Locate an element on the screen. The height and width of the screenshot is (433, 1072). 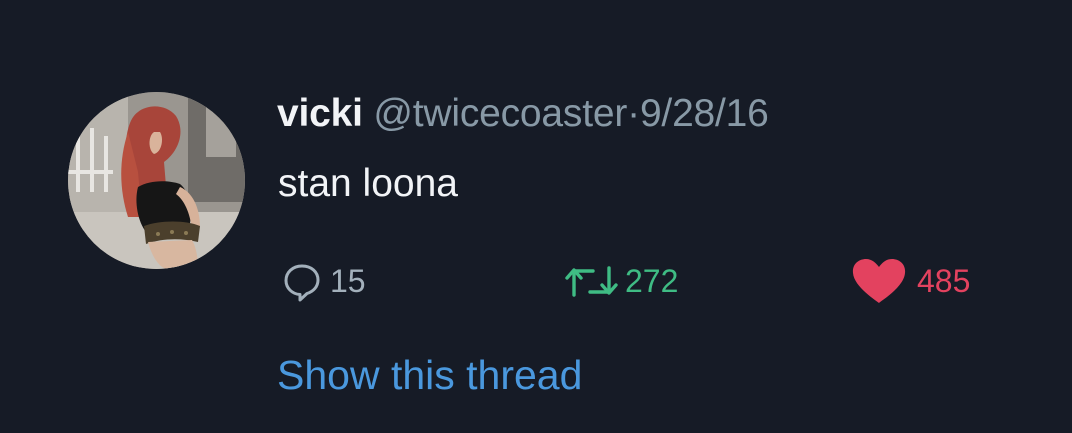
tweet-date: 9/28/16 is located at coordinates (704, 113).